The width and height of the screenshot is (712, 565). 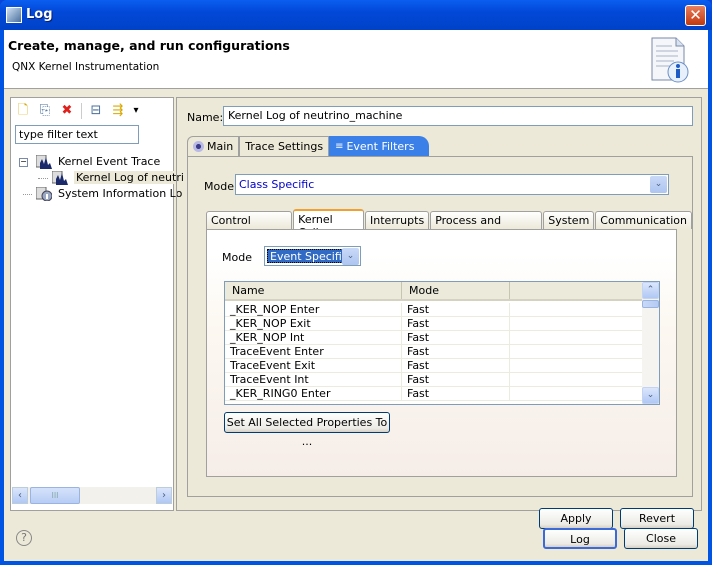 I want to click on help-icon: ?, so click(x=24, y=538).